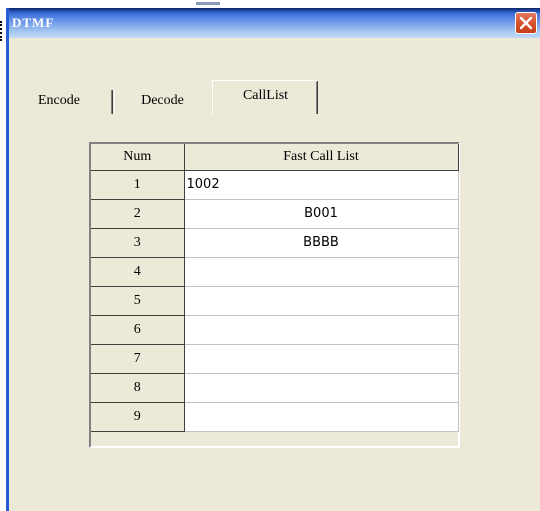 The image size is (540, 511). What do you see at coordinates (138, 388) in the screenshot?
I see `row-number: 8` at bounding box center [138, 388].